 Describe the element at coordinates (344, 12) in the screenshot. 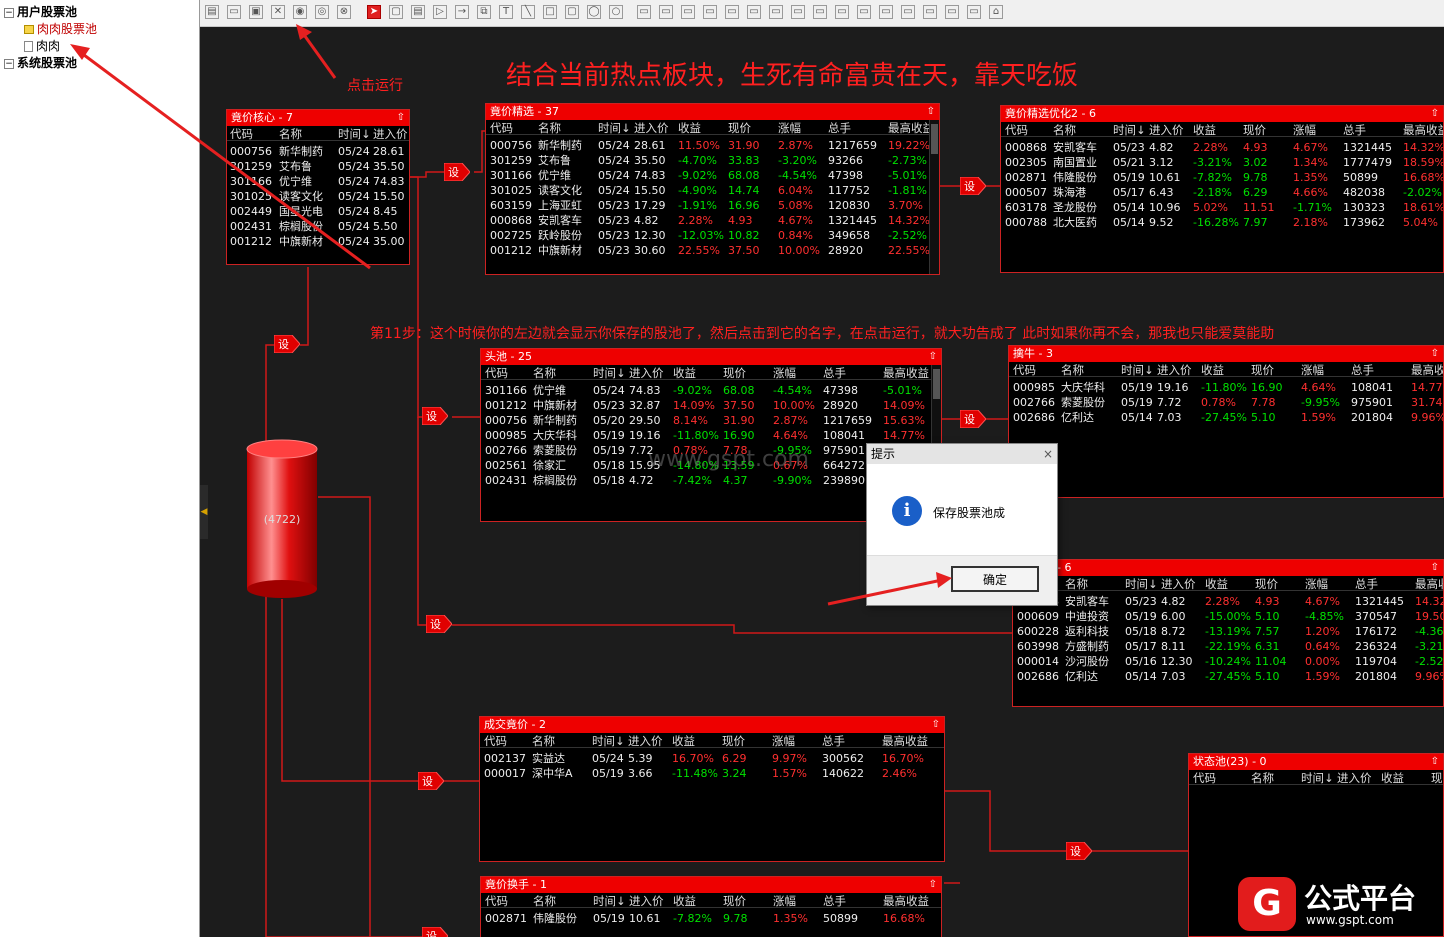

I see `toolbar-tool-icon: ⊗` at that location.